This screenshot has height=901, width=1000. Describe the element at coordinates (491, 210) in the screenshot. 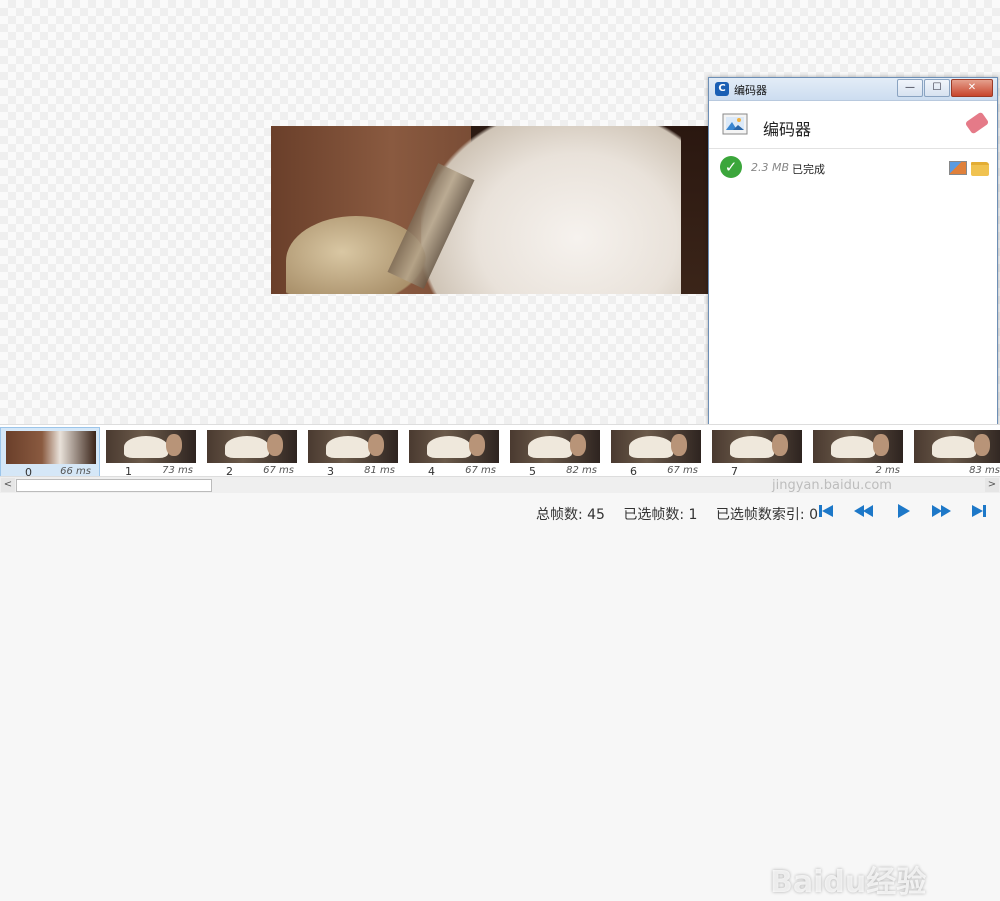

I see `frame-preview-image` at that location.